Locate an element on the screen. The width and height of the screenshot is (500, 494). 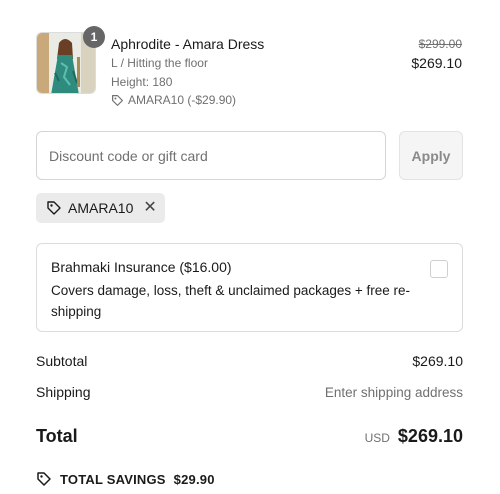
shipping-value: Enter shipping address is located at coordinates (393, 392).